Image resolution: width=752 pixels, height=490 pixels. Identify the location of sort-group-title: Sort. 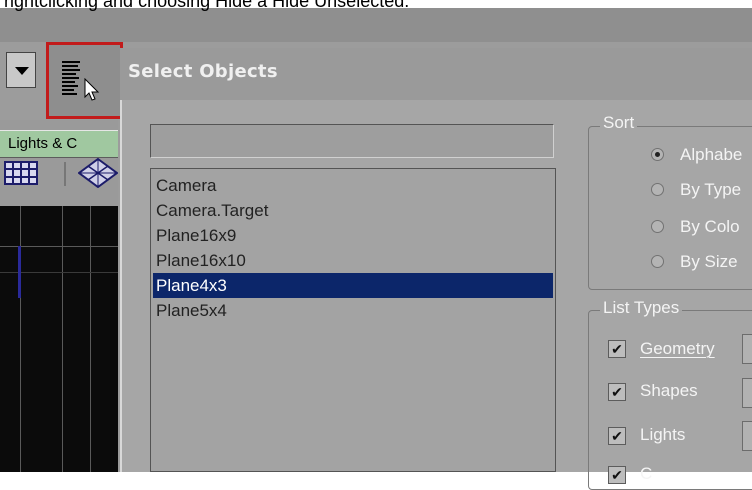
(619, 123).